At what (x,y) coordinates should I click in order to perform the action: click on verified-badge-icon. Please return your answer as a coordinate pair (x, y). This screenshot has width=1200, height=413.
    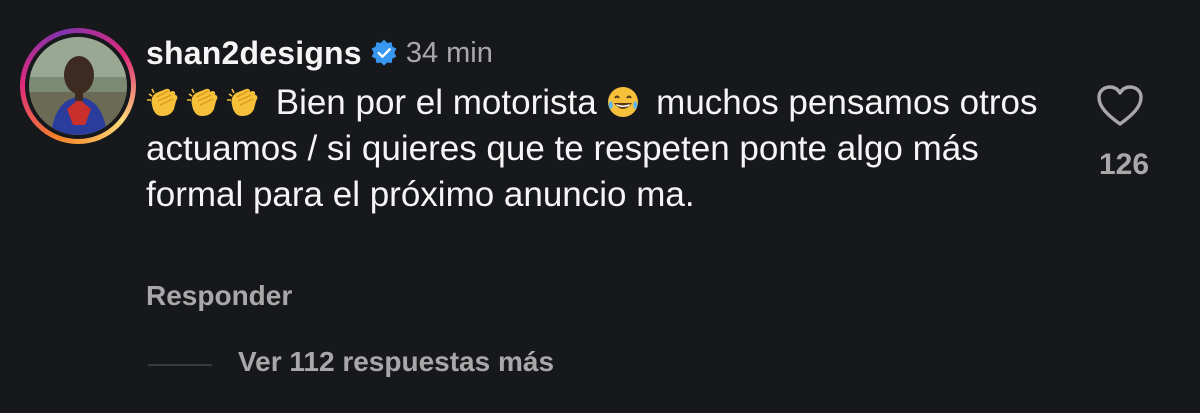
    Looking at the image, I should click on (384, 53).